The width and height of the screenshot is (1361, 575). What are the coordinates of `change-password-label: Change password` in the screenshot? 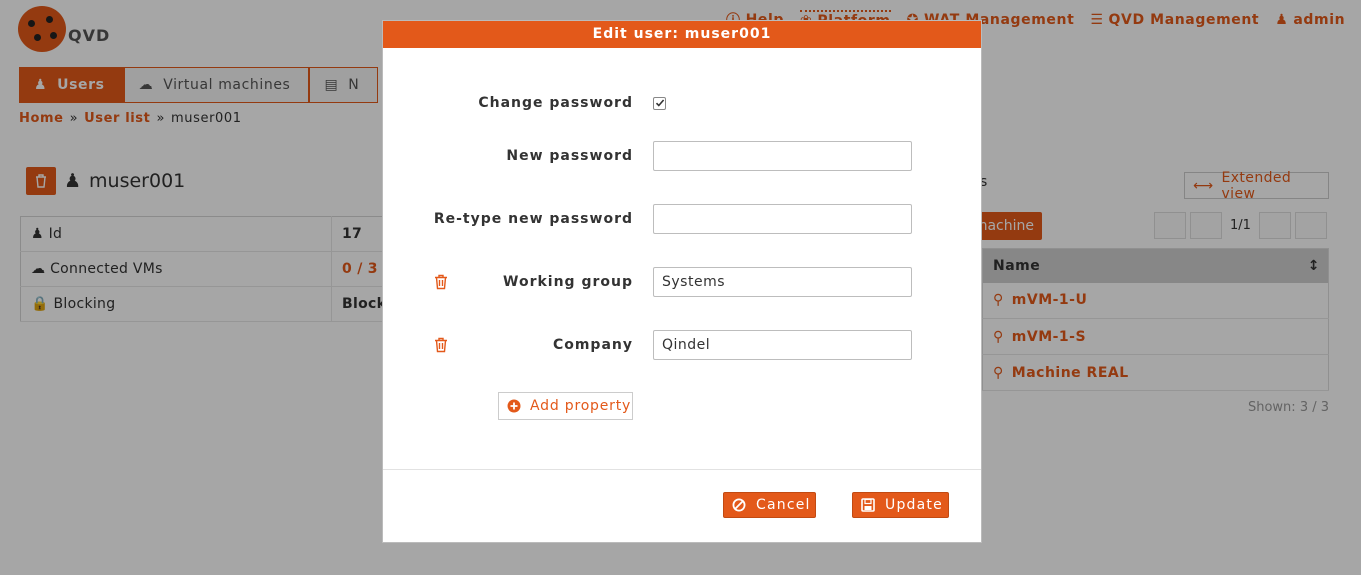 It's located at (555, 103).